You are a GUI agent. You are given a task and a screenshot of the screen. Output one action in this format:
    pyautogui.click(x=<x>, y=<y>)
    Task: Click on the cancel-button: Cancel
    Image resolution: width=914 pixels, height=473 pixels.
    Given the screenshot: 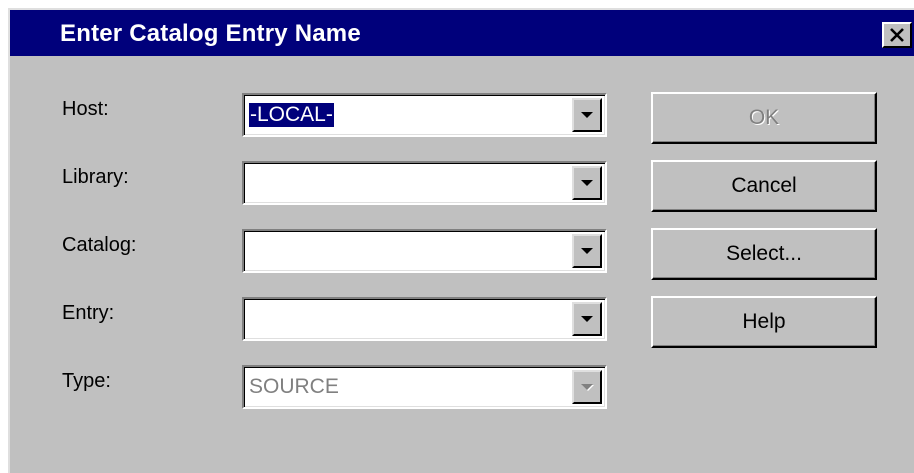 What is the action you would take?
    pyautogui.click(x=764, y=186)
    